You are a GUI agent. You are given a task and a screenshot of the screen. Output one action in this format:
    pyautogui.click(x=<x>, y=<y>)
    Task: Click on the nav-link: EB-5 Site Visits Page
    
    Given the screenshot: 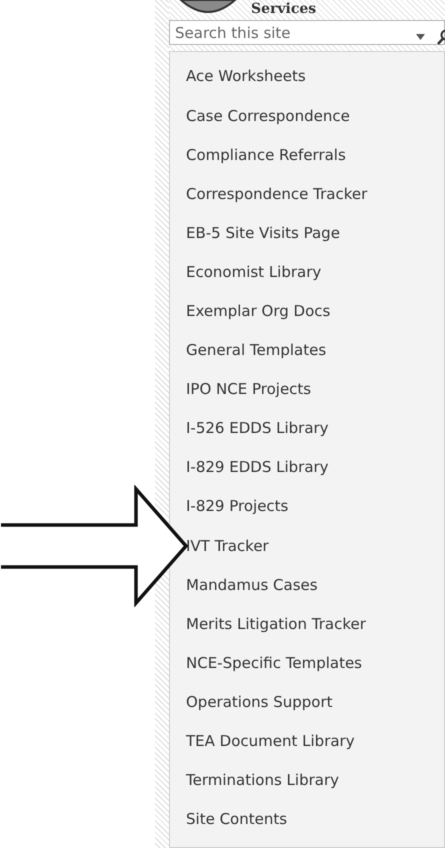 What is the action you would take?
    pyautogui.click(x=263, y=233)
    